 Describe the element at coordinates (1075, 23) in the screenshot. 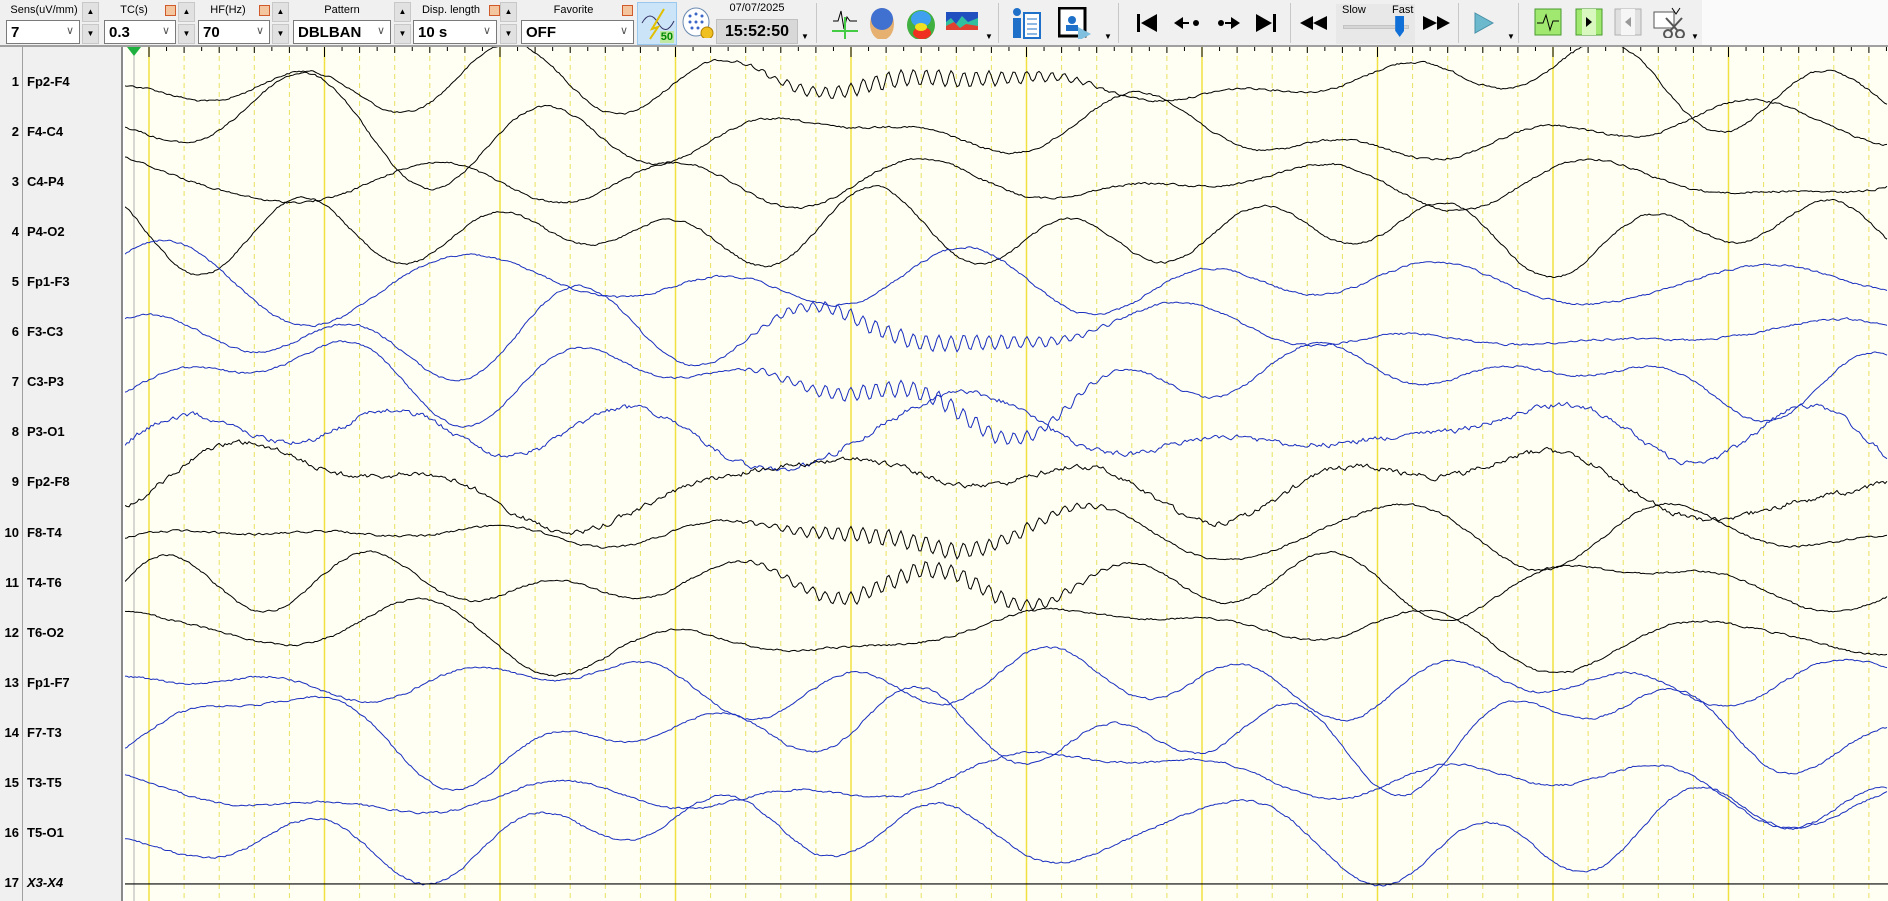

I see `video-icon` at that location.